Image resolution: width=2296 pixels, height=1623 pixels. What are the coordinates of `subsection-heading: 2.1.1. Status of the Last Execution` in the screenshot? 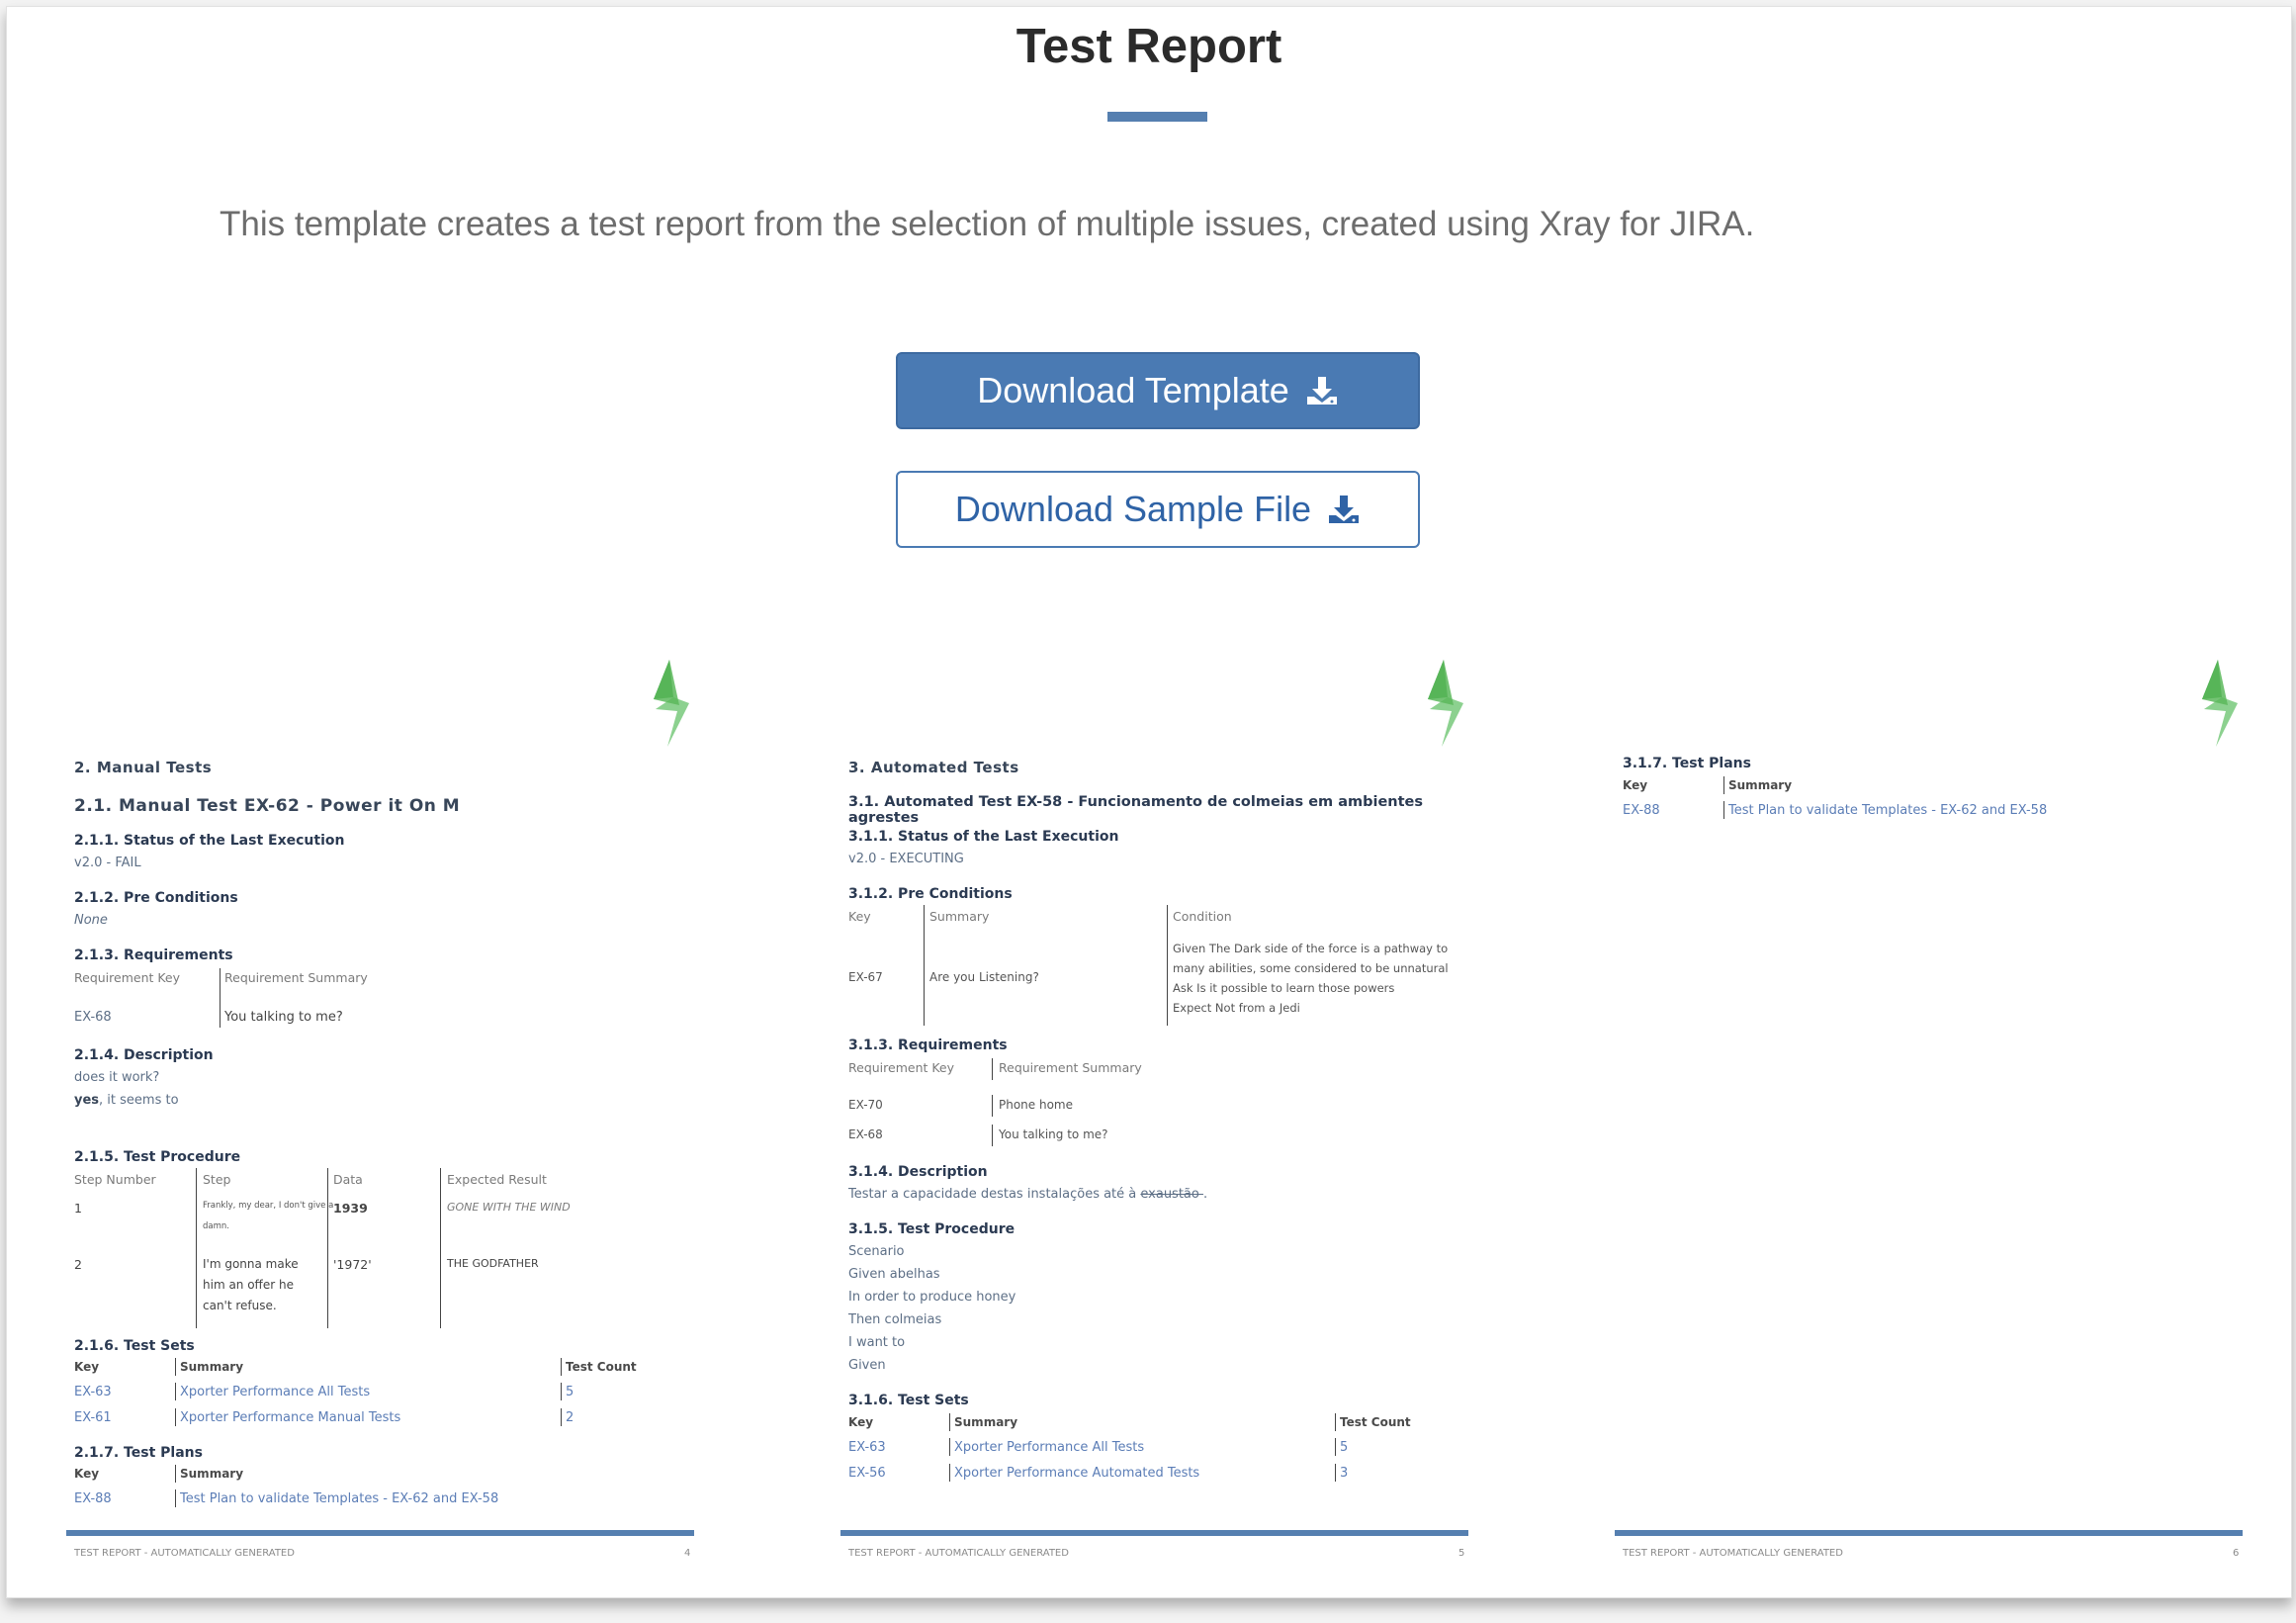 It's located at (209, 841).